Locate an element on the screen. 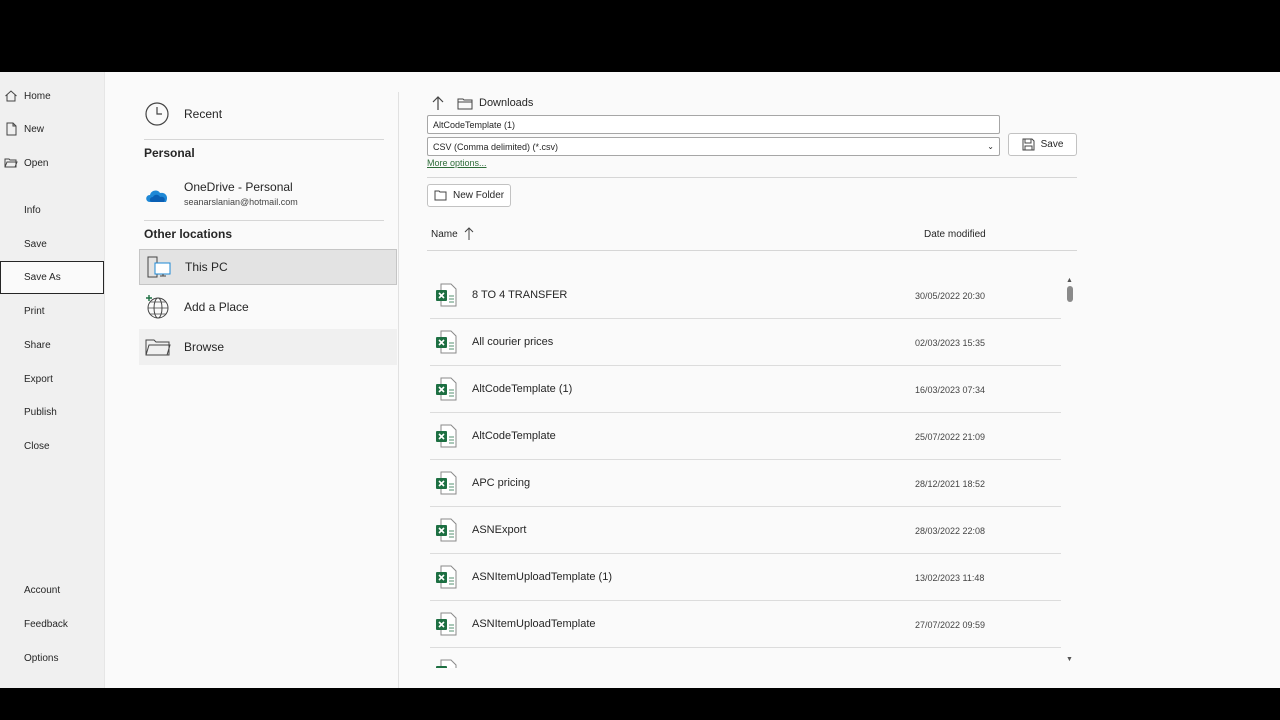  file-name: ASNItemUploadTemplate (1) is located at coordinates (542, 577).